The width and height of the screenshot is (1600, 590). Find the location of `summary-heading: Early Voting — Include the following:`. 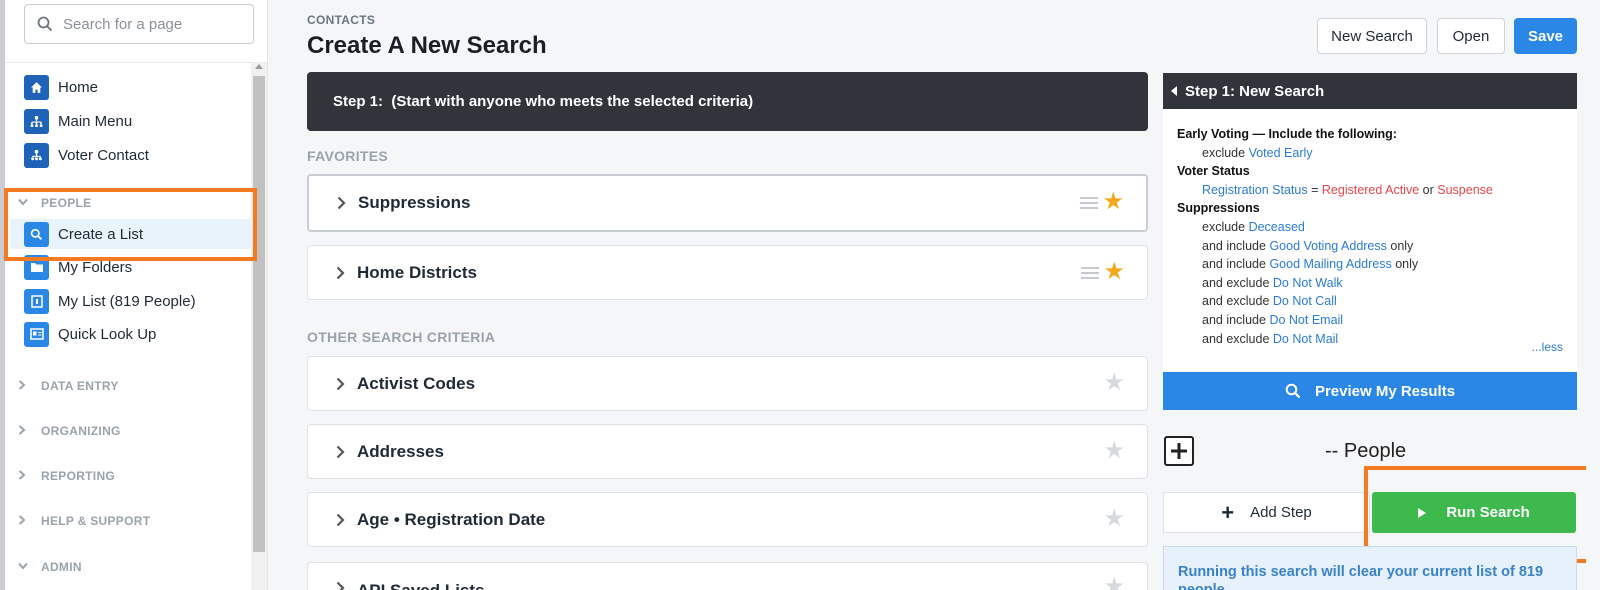

summary-heading: Early Voting — Include the following: is located at coordinates (1287, 134).